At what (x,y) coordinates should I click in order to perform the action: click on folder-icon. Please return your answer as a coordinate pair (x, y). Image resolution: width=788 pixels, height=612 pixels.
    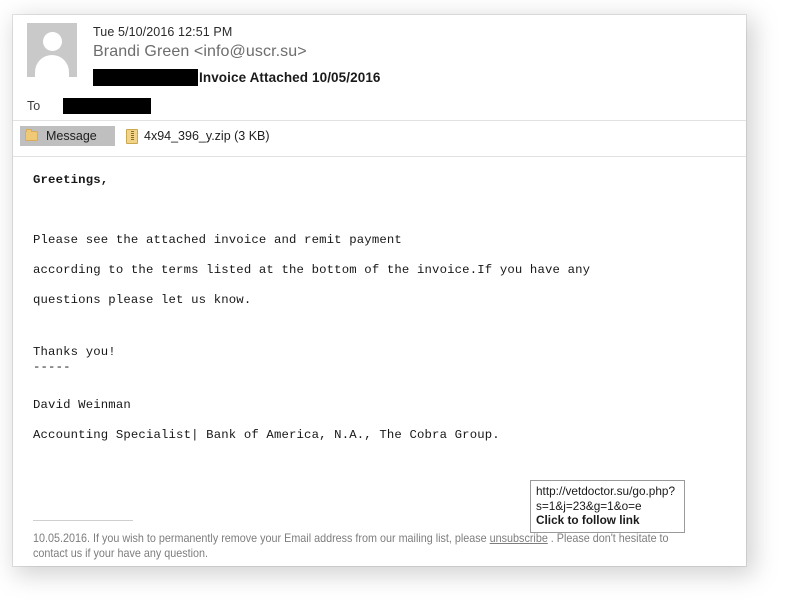
    Looking at the image, I should click on (31, 135).